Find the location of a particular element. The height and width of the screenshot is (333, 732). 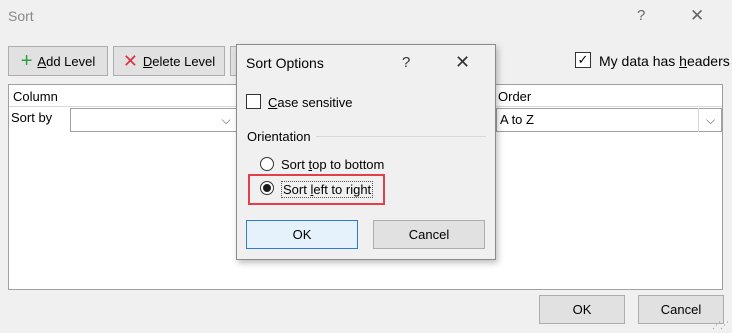

delete-level-button: ✕ Delete Level is located at coordinates (169, 61).